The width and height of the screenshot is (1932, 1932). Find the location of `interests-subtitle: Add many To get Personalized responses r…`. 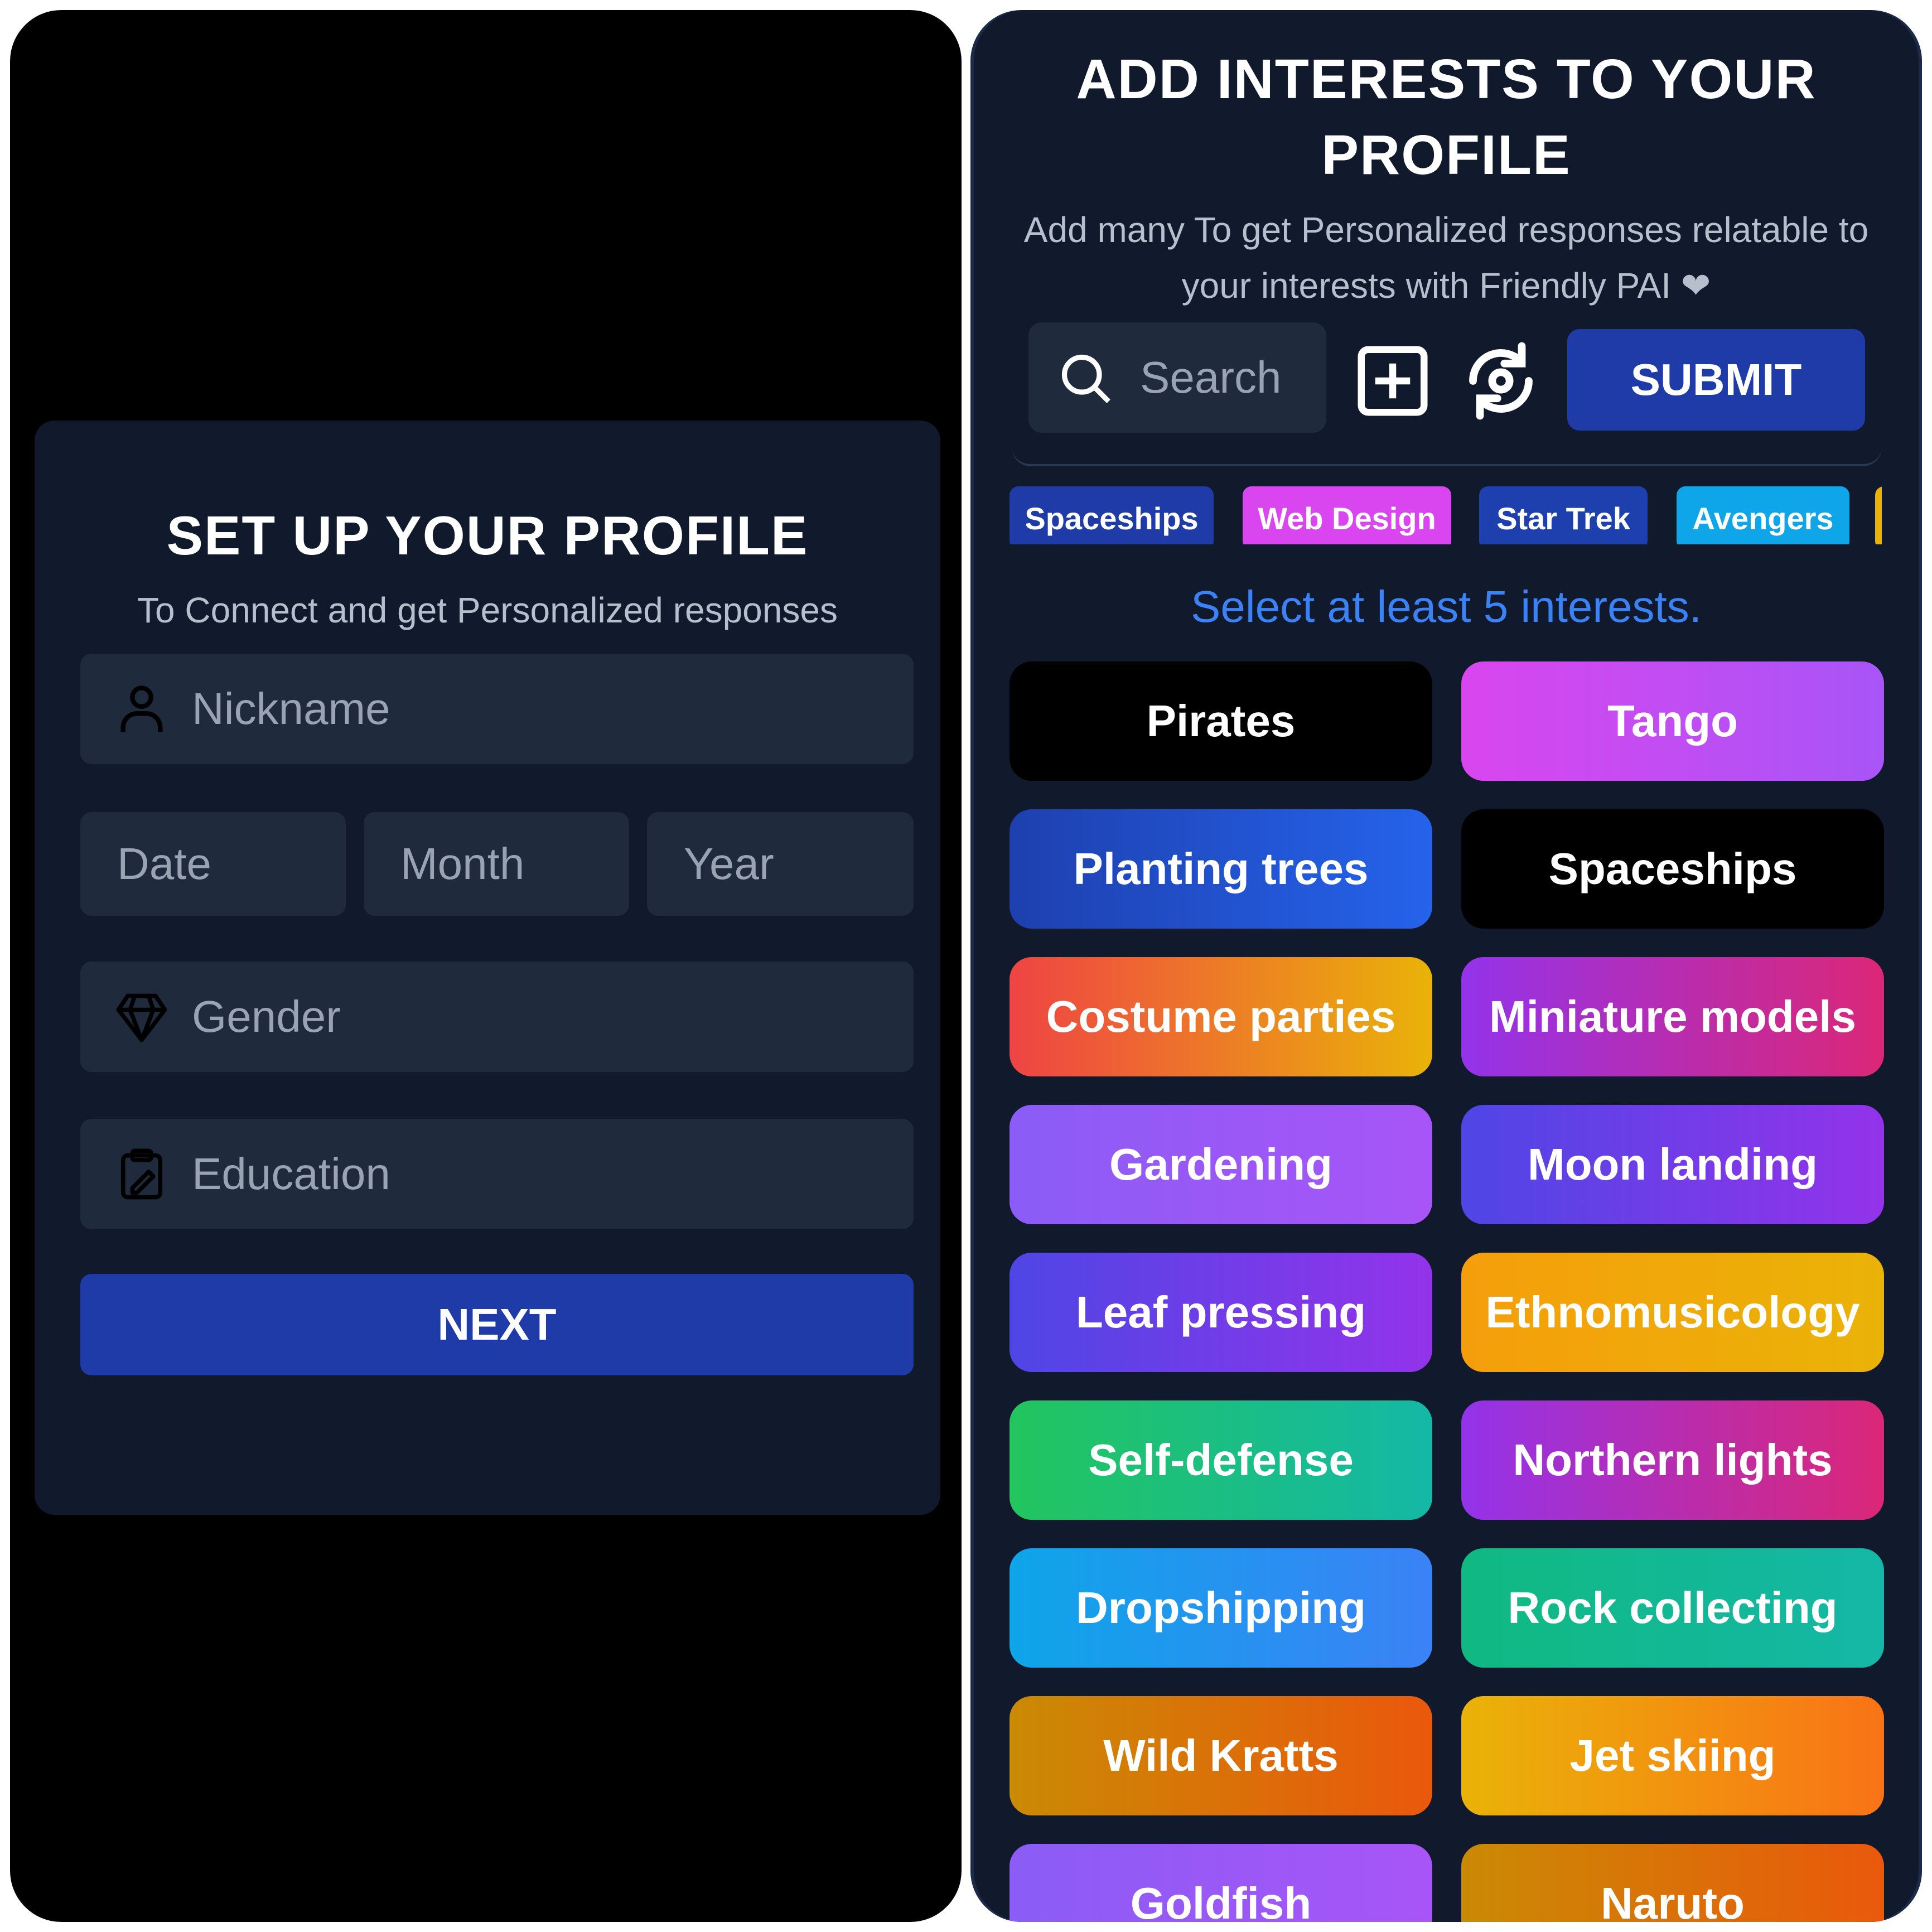

interests-subtitle: Add many To get Personalized responses r… is located at coordinates (1446, 258).